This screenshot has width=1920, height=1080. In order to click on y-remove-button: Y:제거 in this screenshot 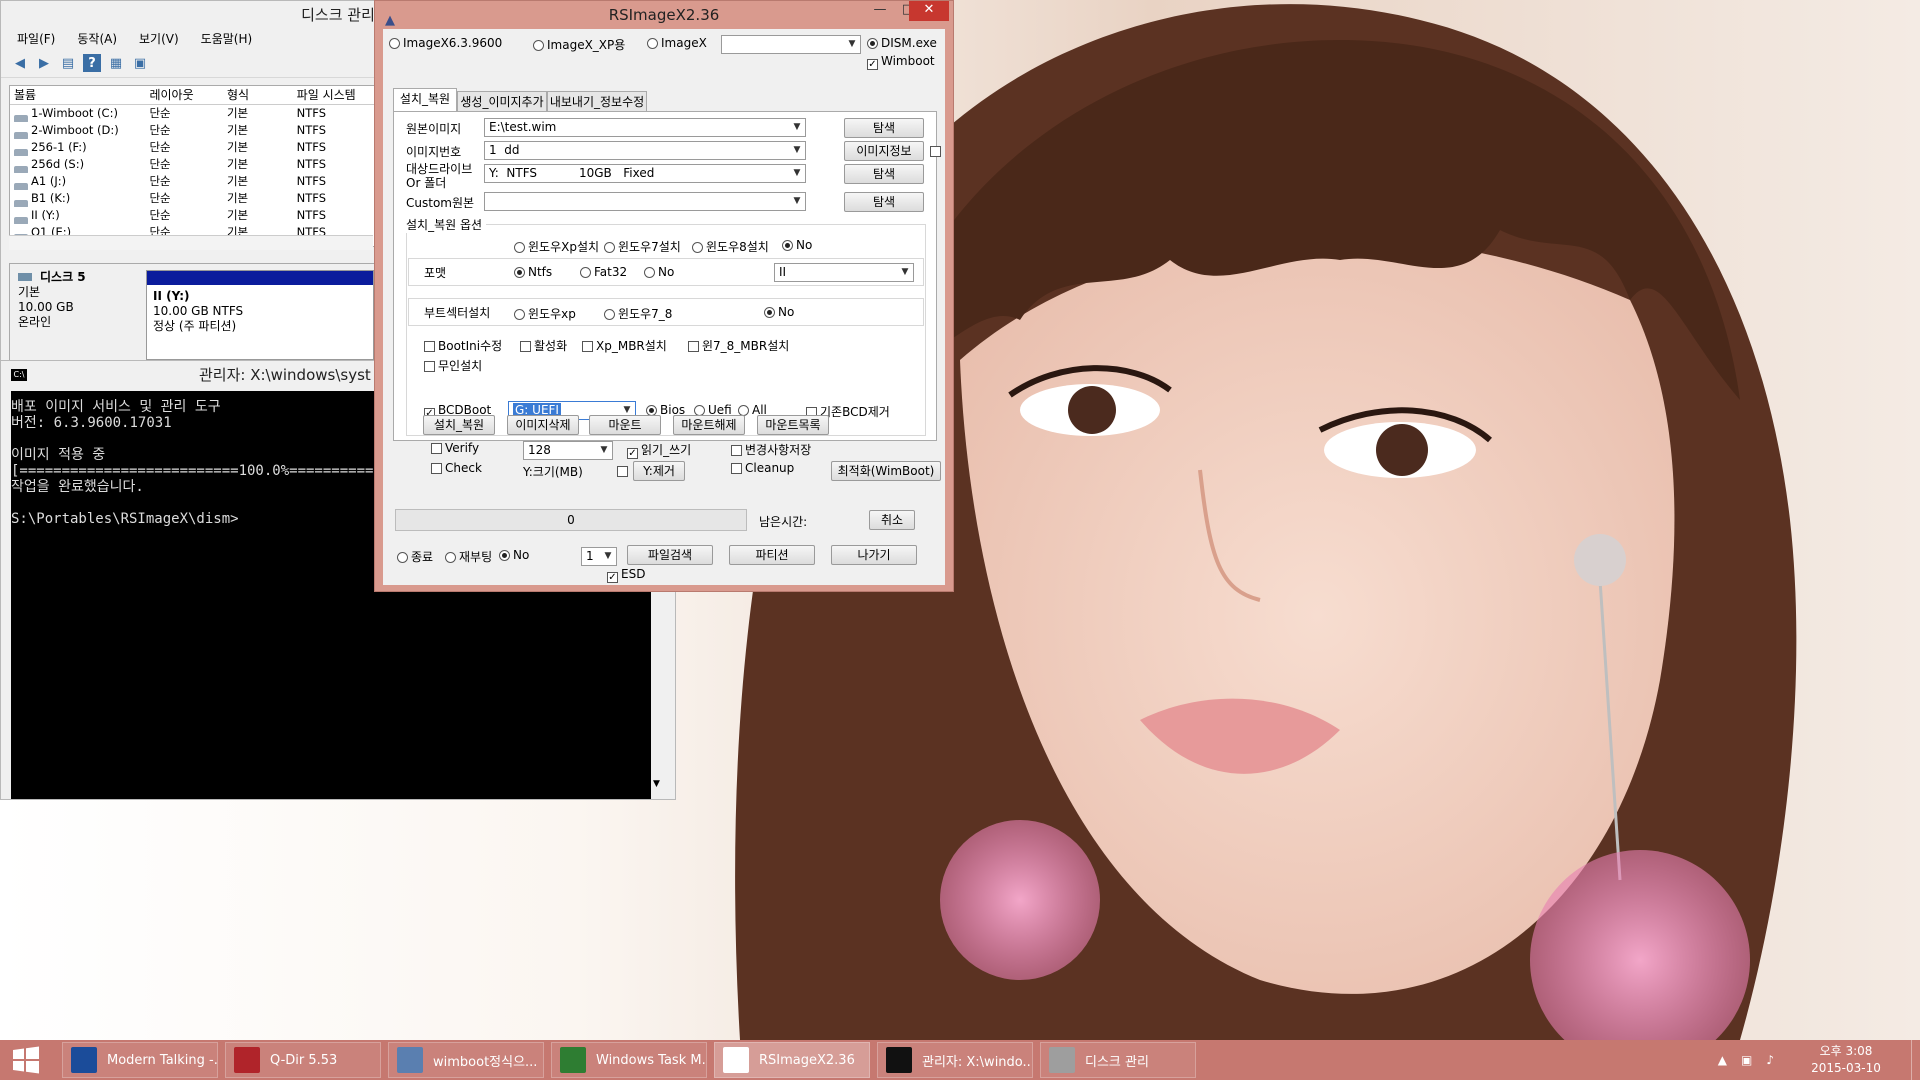, I will do `click(659, 471)`.